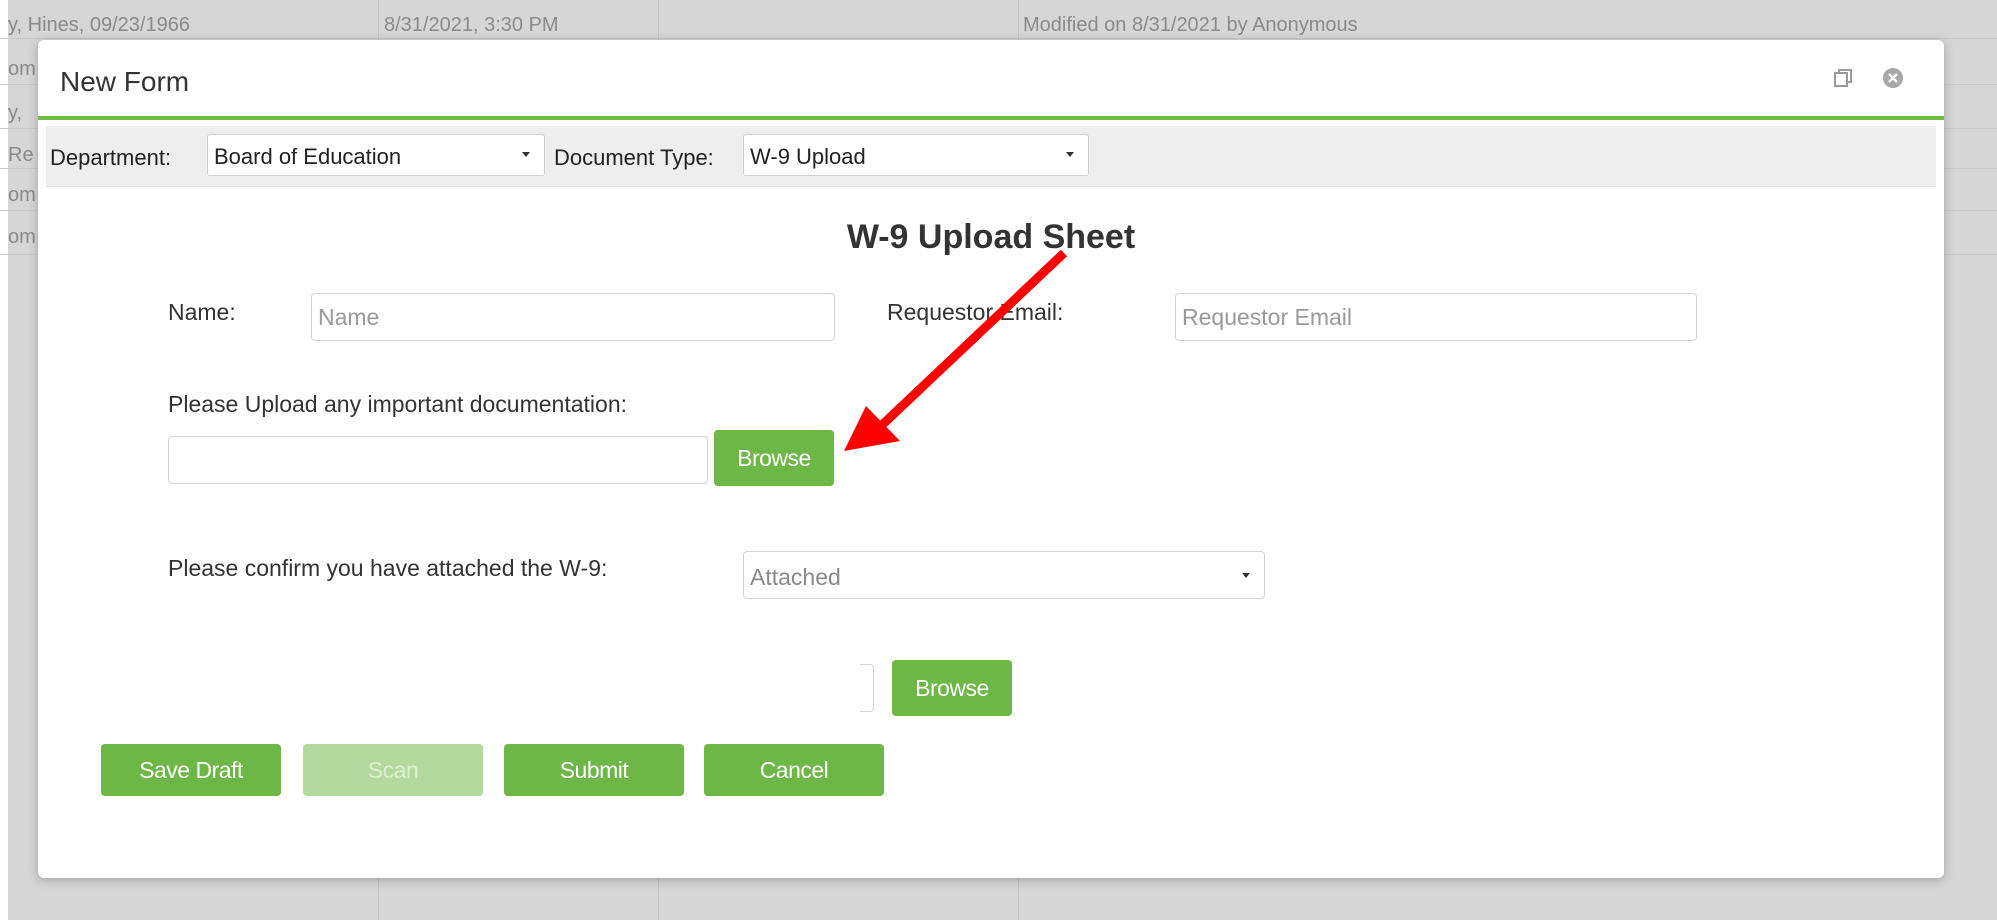 Image resolution: width=1997 pixels, height=920 pixels. What do you see at coordinates (15, 113) in the screenshot?
I see `row-name: y,` at bounding box center [15, 113].